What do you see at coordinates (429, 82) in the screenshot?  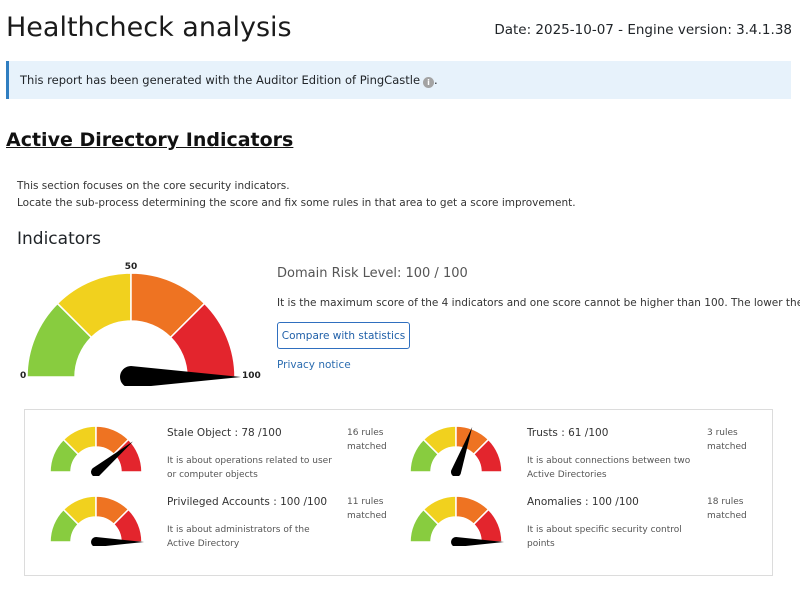 I see `info-icon: i` at bounding box center [429, 82].